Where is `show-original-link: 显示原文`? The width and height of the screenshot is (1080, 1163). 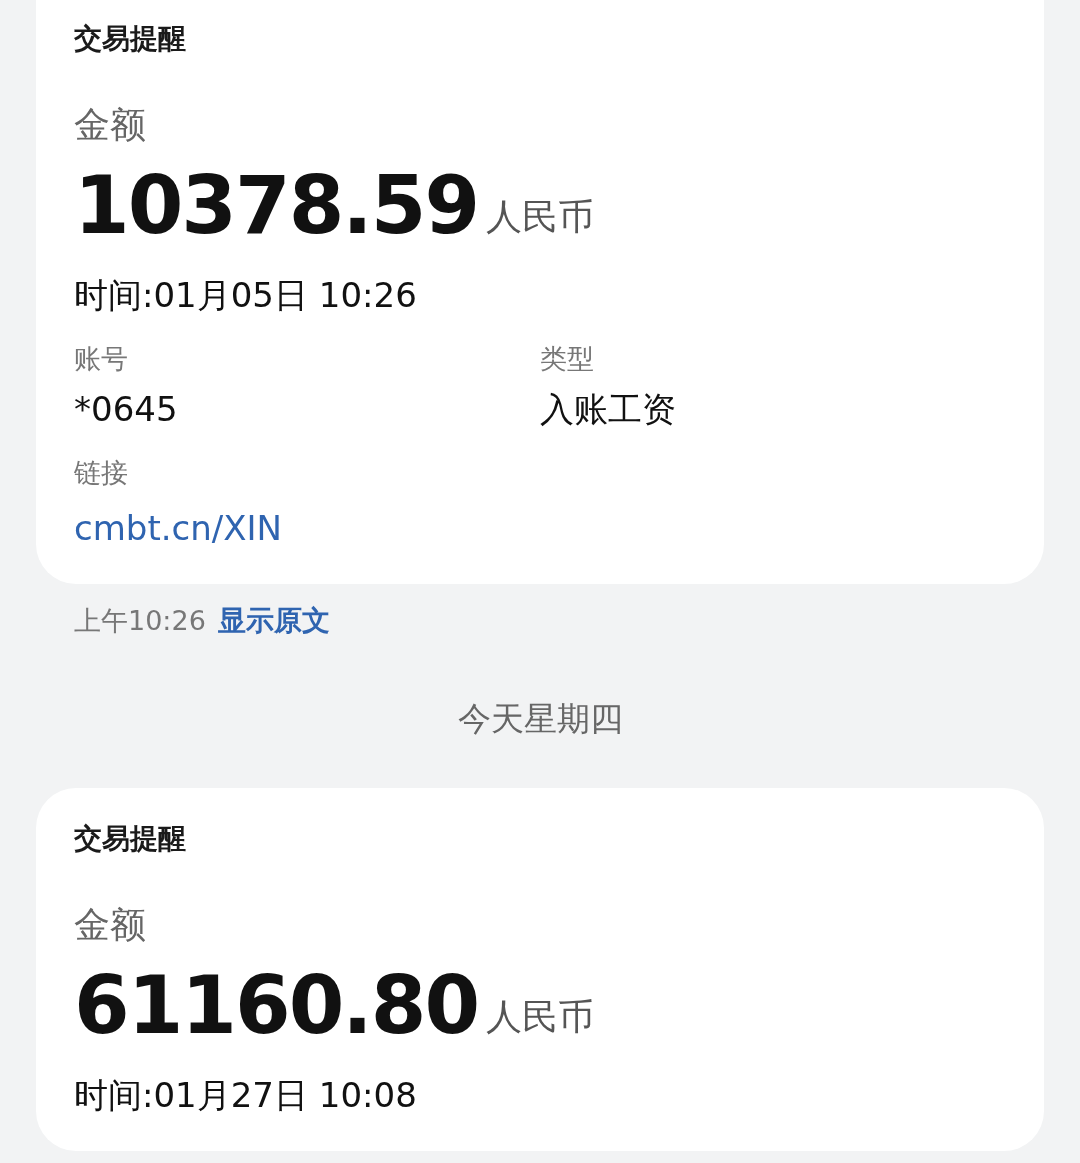
show-original-link: 显示原文 is located at coordinates (273, 621).